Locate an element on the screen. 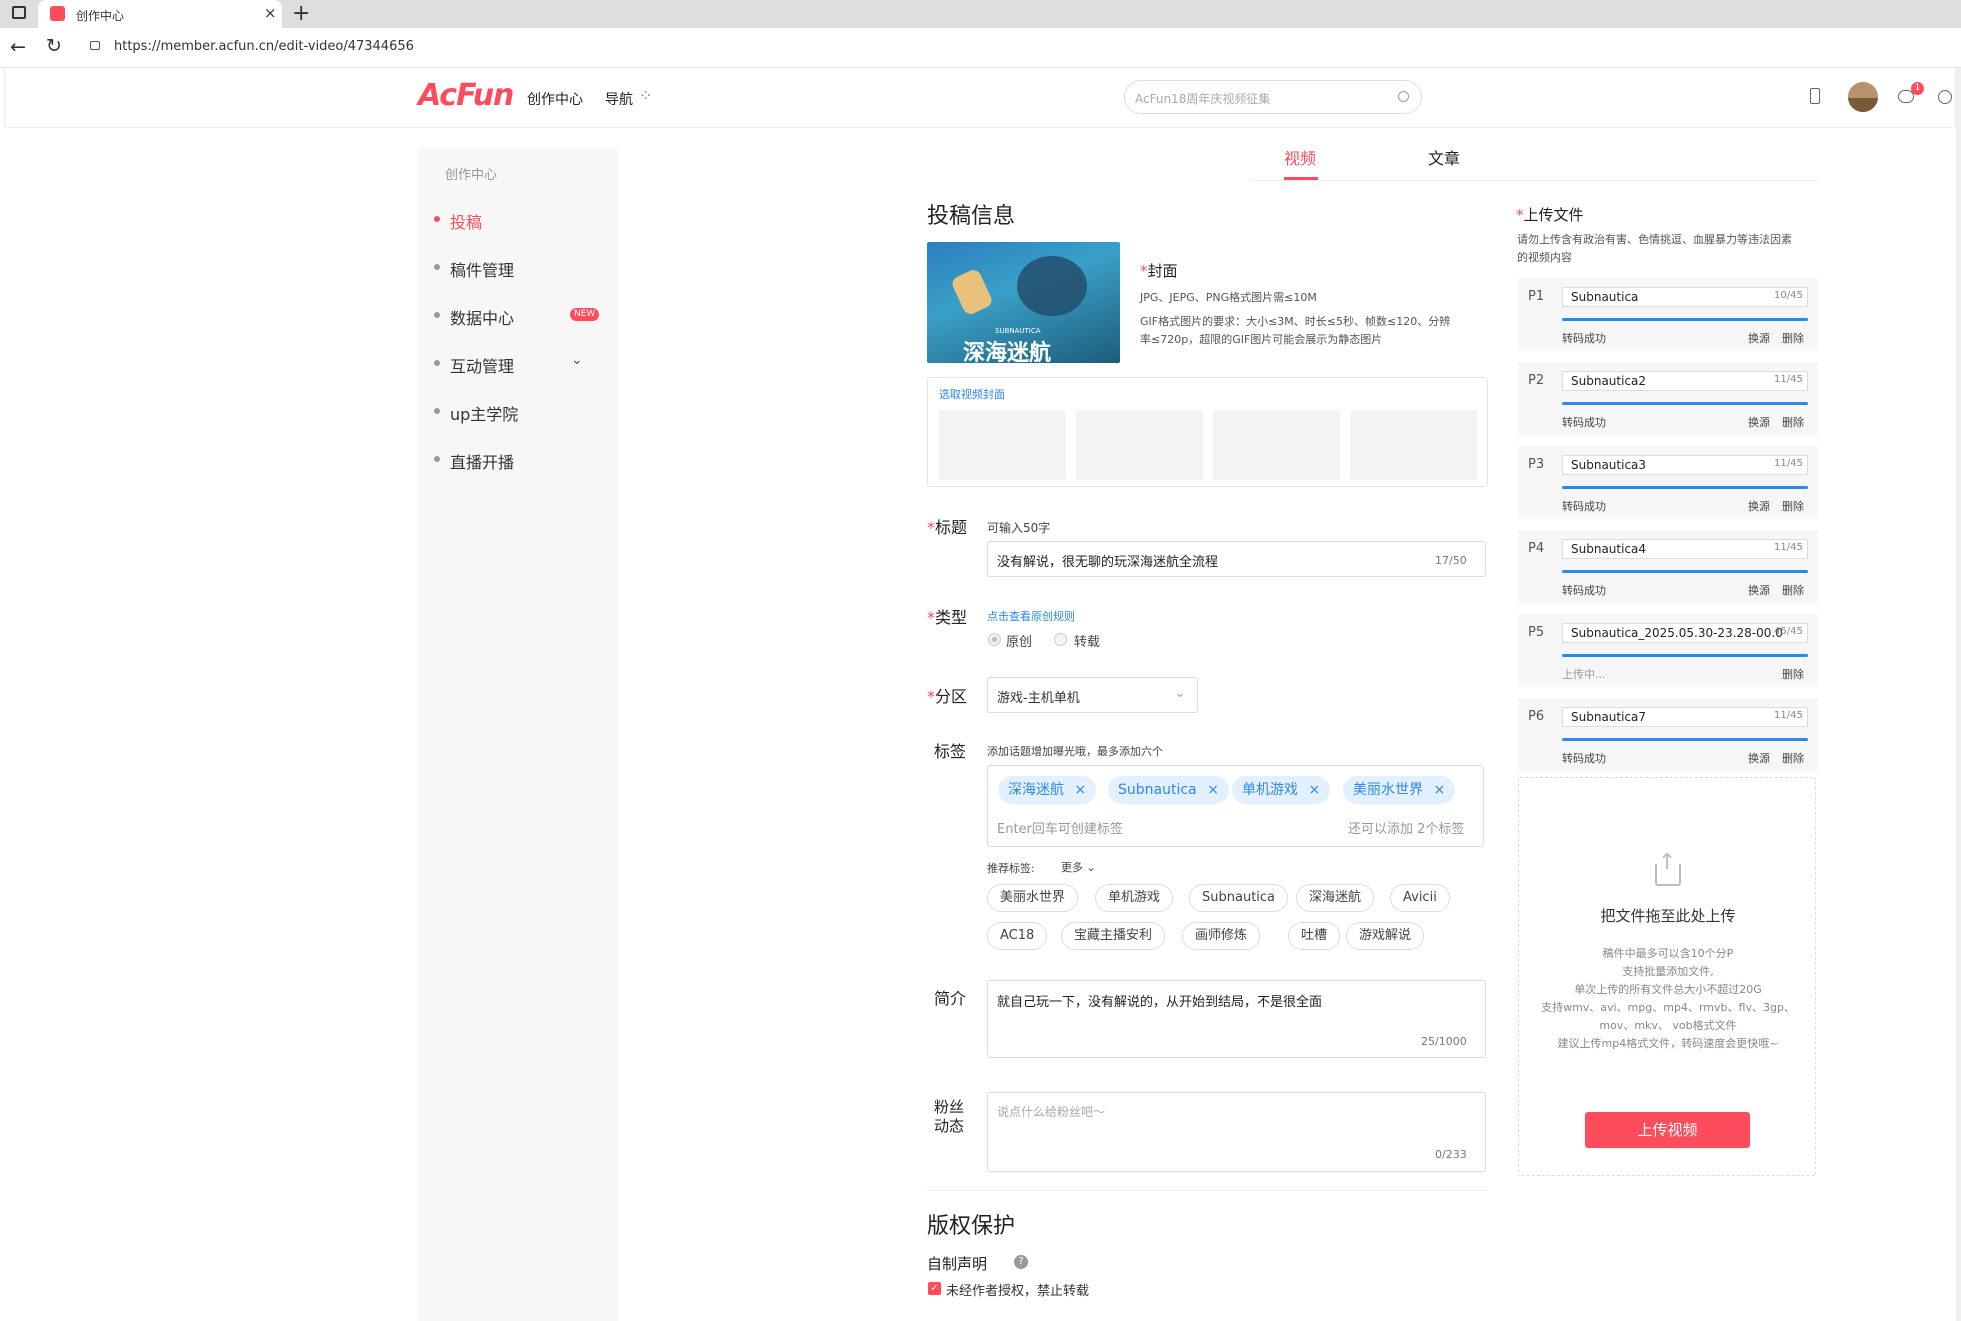 The height and width of the screenshot is (1321, 1961). sidebar-item-interaction: 互动管理 is located at coordinates (482, 365).